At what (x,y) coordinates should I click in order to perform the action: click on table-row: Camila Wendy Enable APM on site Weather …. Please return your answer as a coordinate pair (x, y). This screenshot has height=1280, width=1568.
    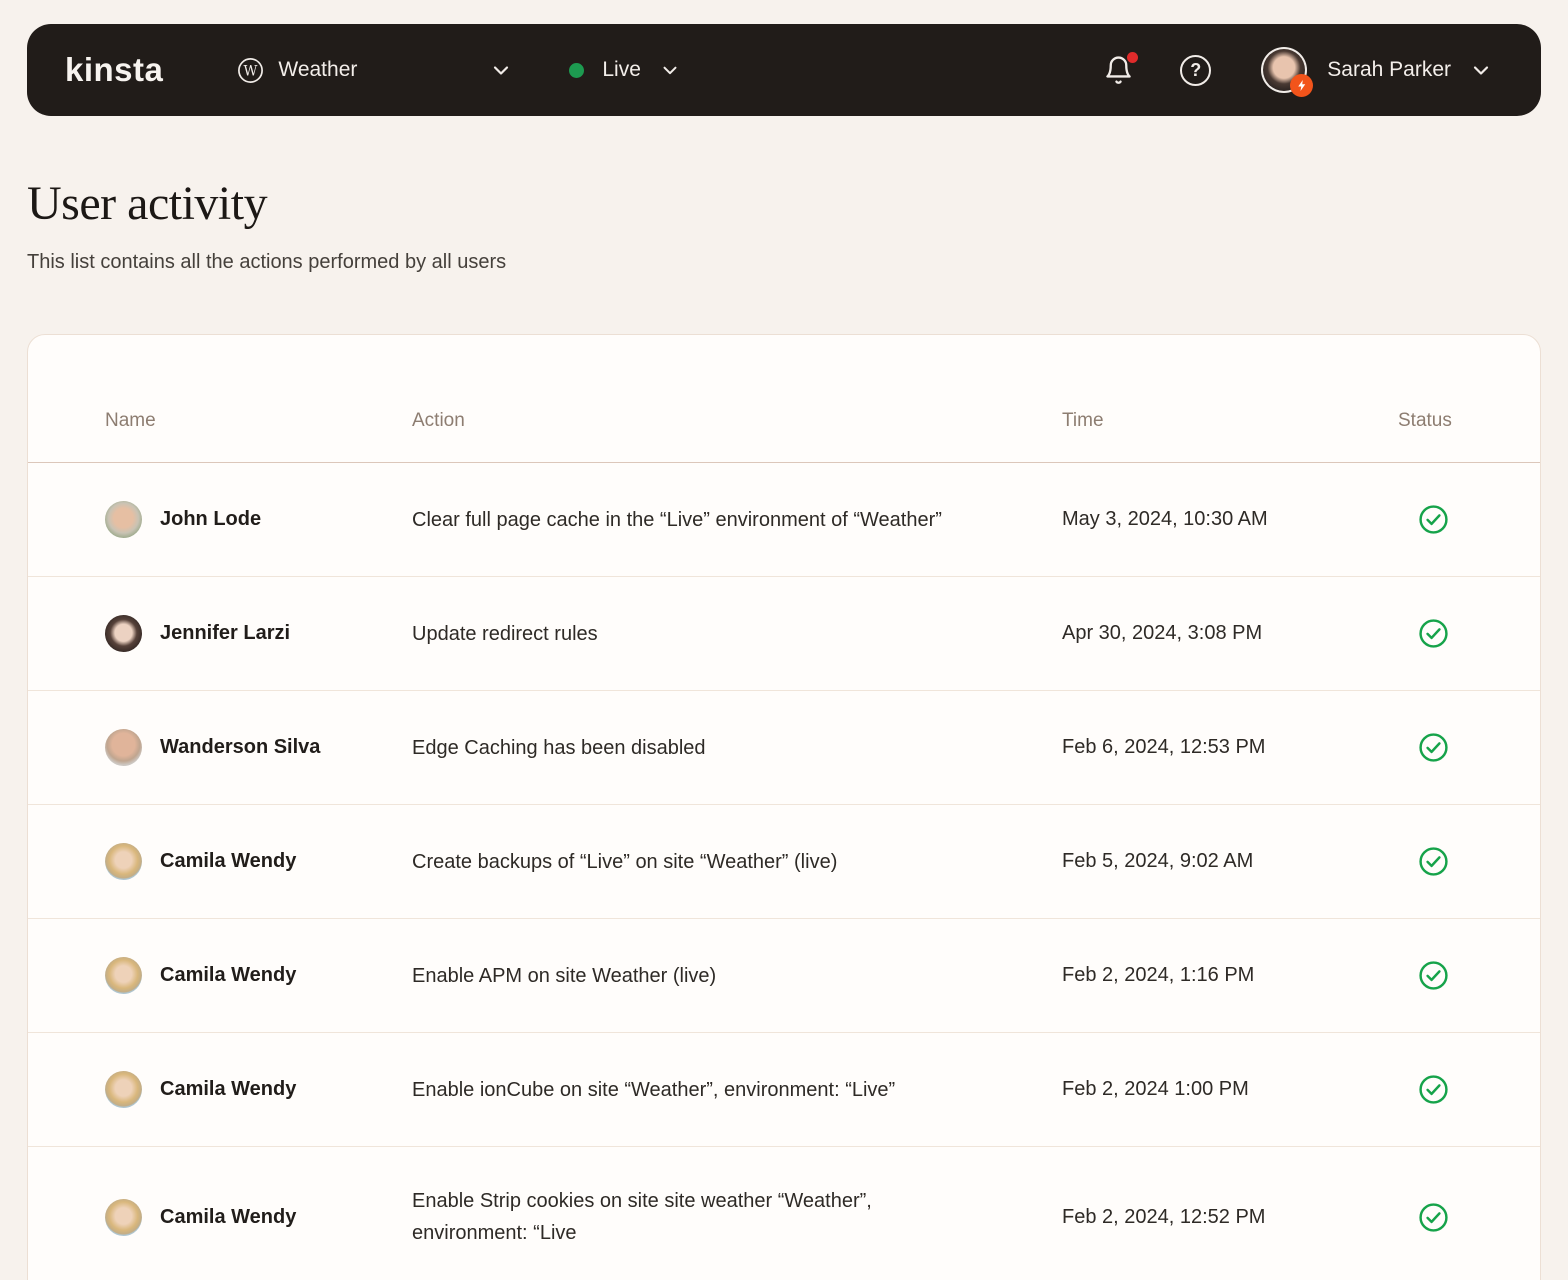
    Looking at the image, I should click on (784, 975).